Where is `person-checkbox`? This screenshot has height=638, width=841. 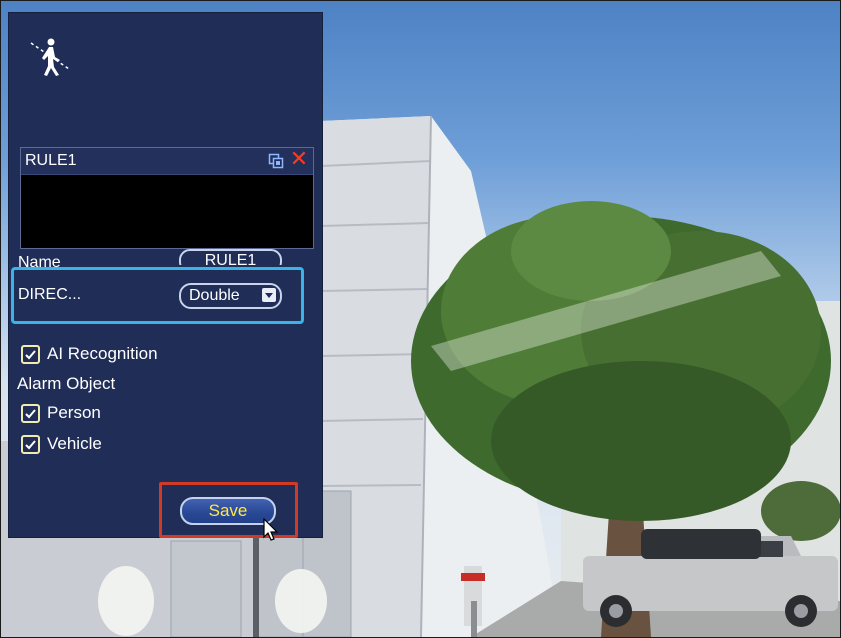
person-checkbox is located at coordinates (30, 413).